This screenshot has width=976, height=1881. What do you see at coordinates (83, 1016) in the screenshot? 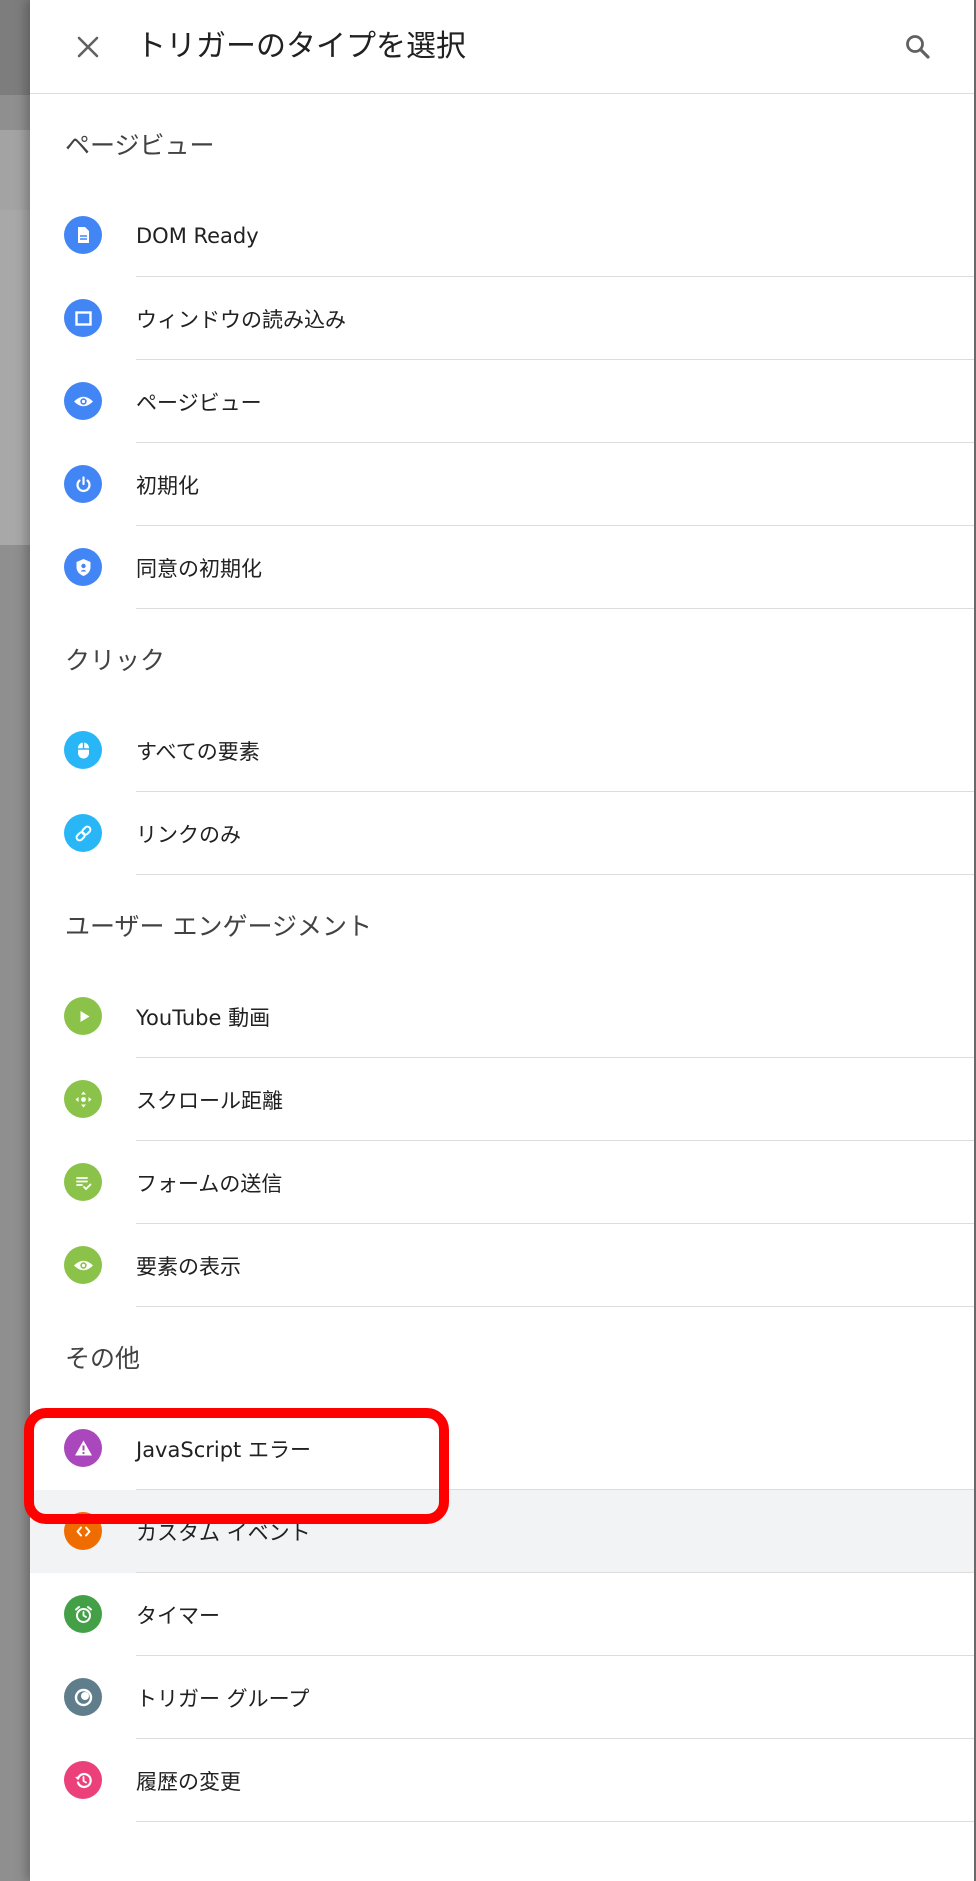
I see `play-icon` at bounding box center [83, 1016].